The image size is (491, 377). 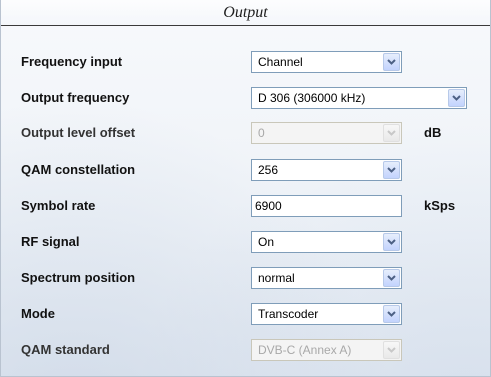 What do you see at coordinates (276, 278) in the screenshot?
I see `spectrum-position-value: normal` at bounding box center [276, 278].